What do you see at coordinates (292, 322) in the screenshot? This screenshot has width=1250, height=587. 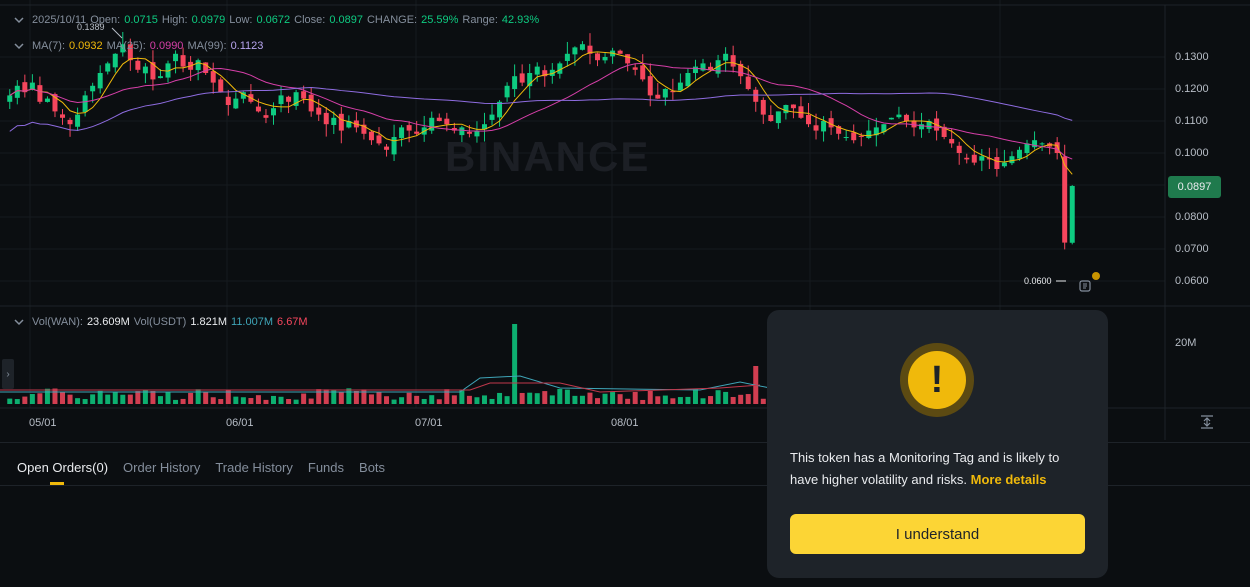 I see `vol-ma2-value: 6.67M` at bounding box center [292, 322].